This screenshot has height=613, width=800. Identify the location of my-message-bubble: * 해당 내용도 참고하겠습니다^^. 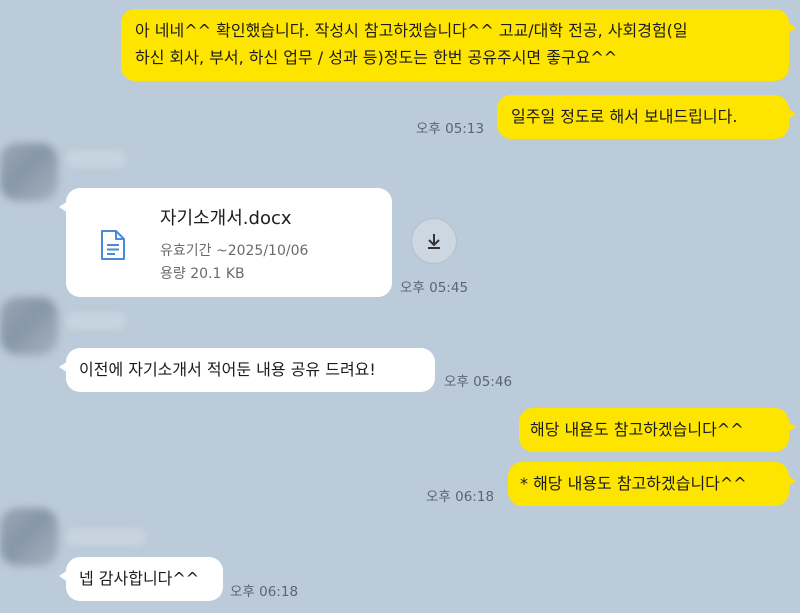
(652, 484).